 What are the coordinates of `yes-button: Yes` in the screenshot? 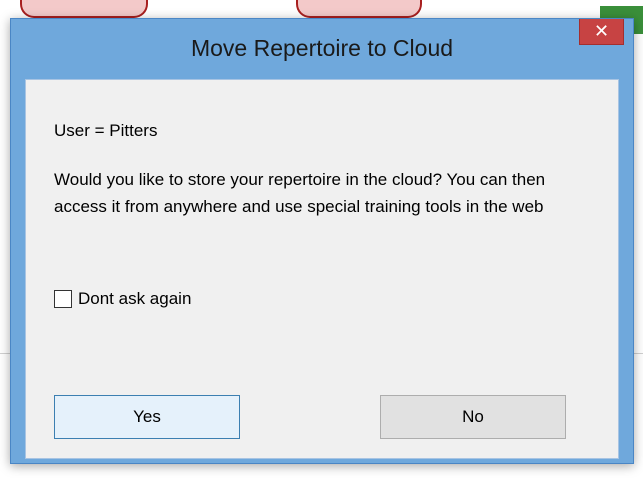 It's located at (147, 417).